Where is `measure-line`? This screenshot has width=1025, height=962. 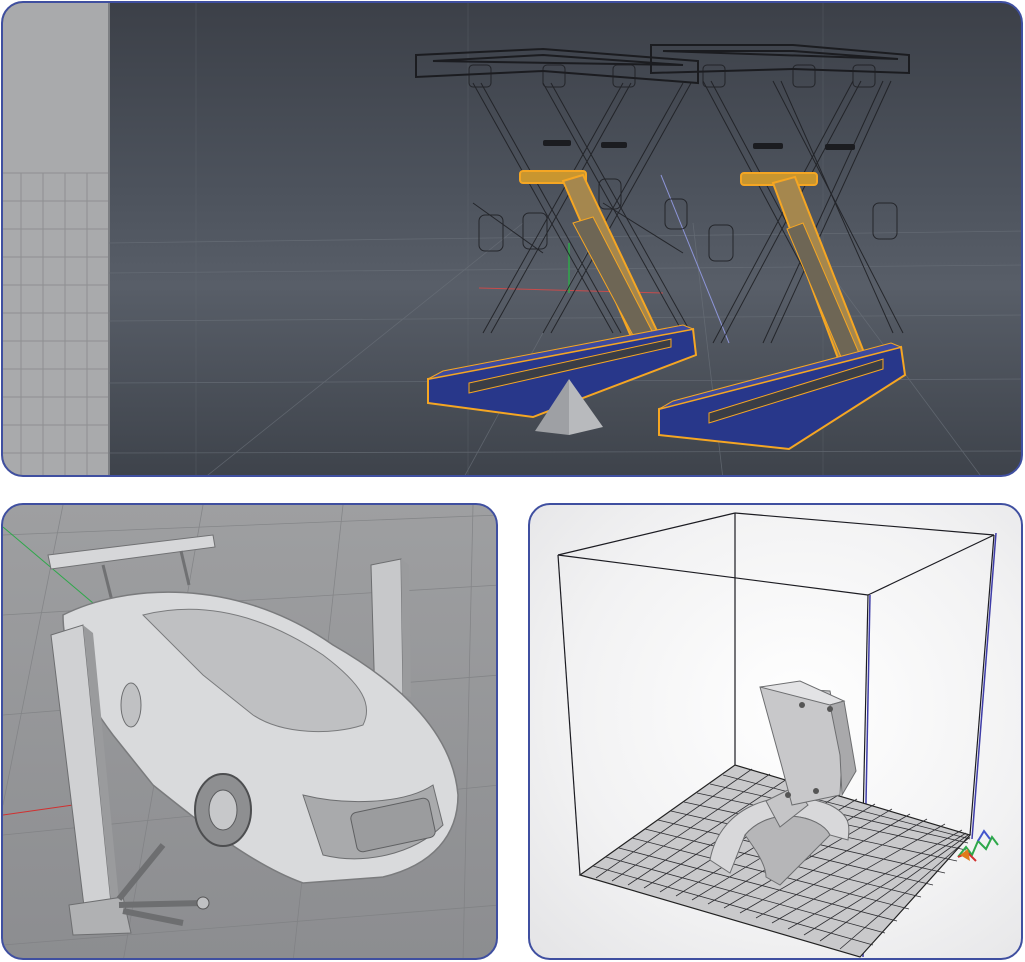
measure-line is located at coordinates (695, 259).